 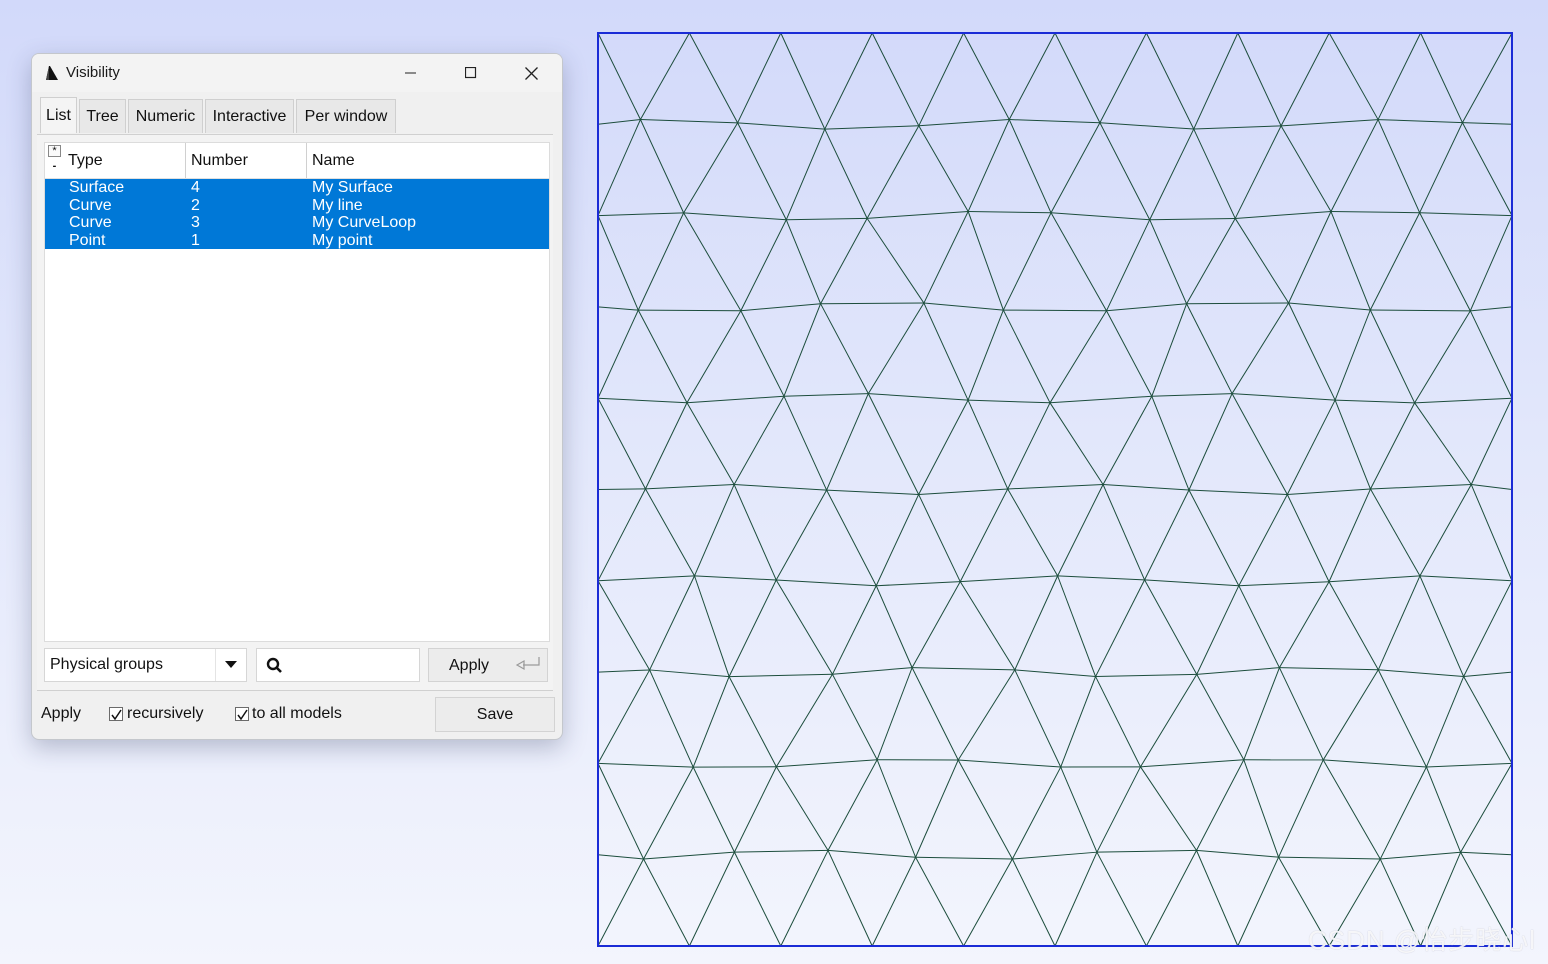 What do you see at coordinates (531, 73) in the screenshot?
I see `close-button` at bounding box center [531, 73].